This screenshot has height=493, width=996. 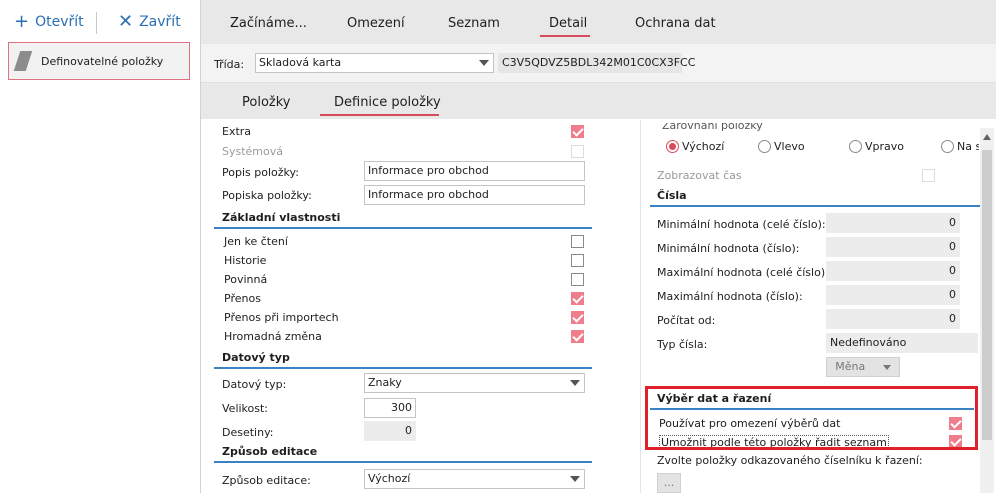 What do you see at coordinates (789, 146) in the screenshot?
I see `radio-left-label: Vlevo` at bounding box center [789, 146].